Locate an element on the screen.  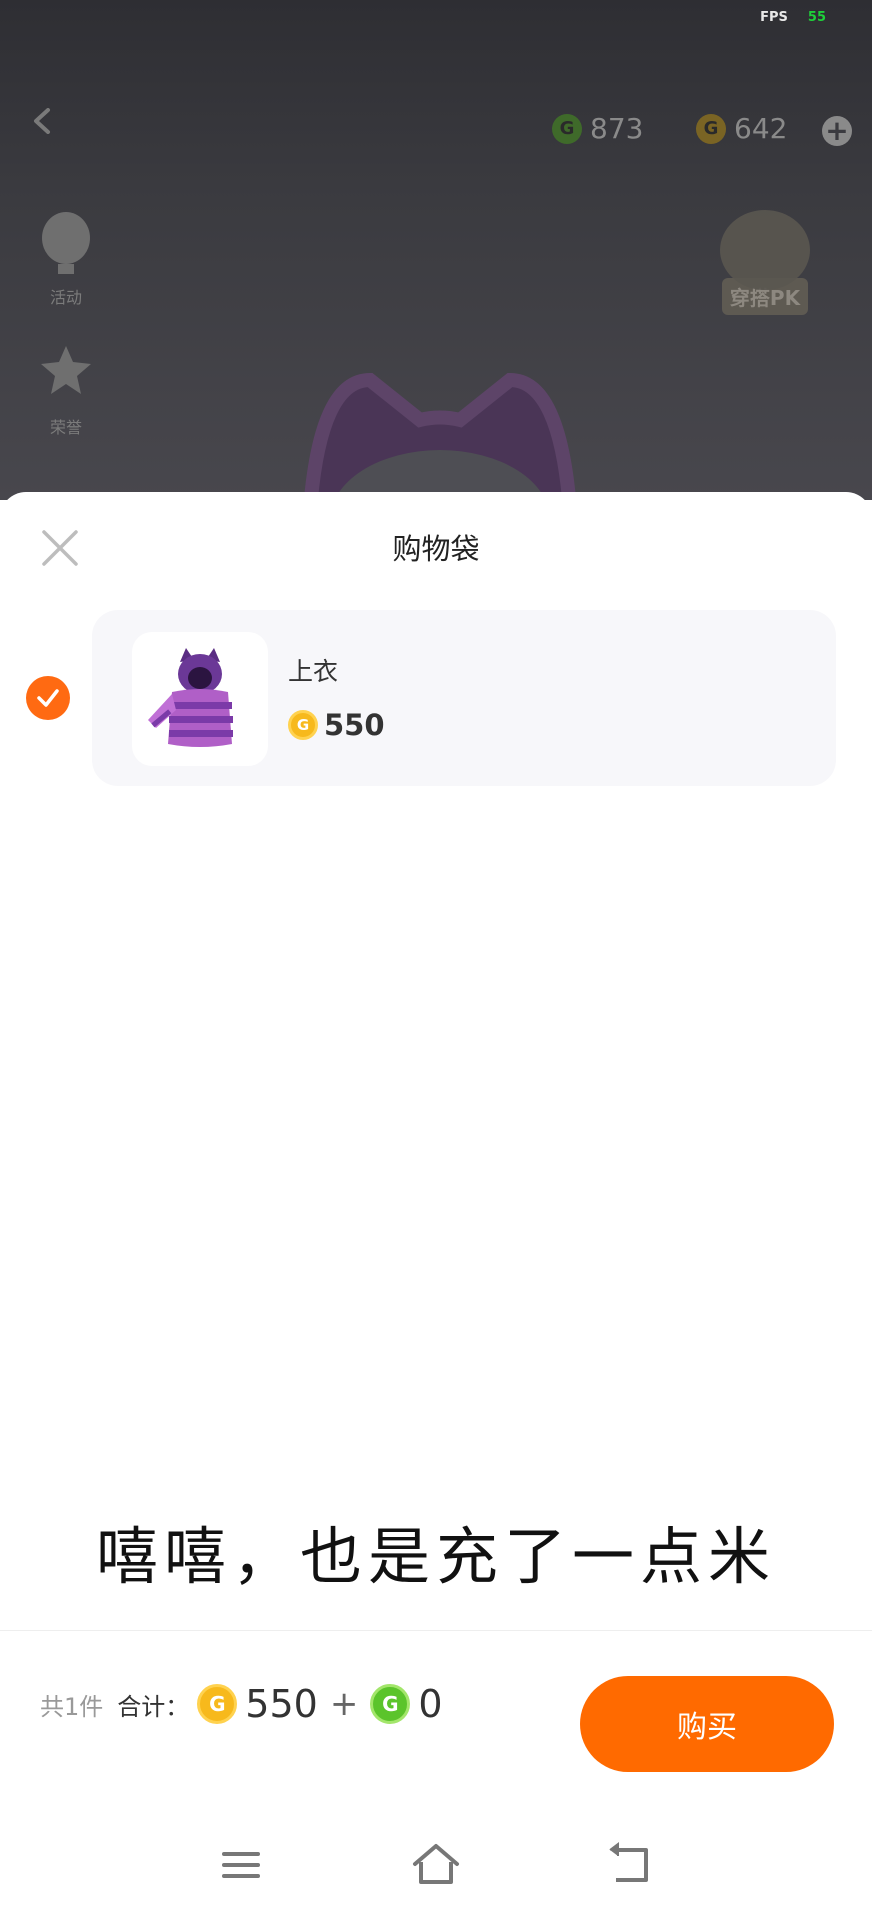
back-chevron-icon is located at coordinates (43, 121).